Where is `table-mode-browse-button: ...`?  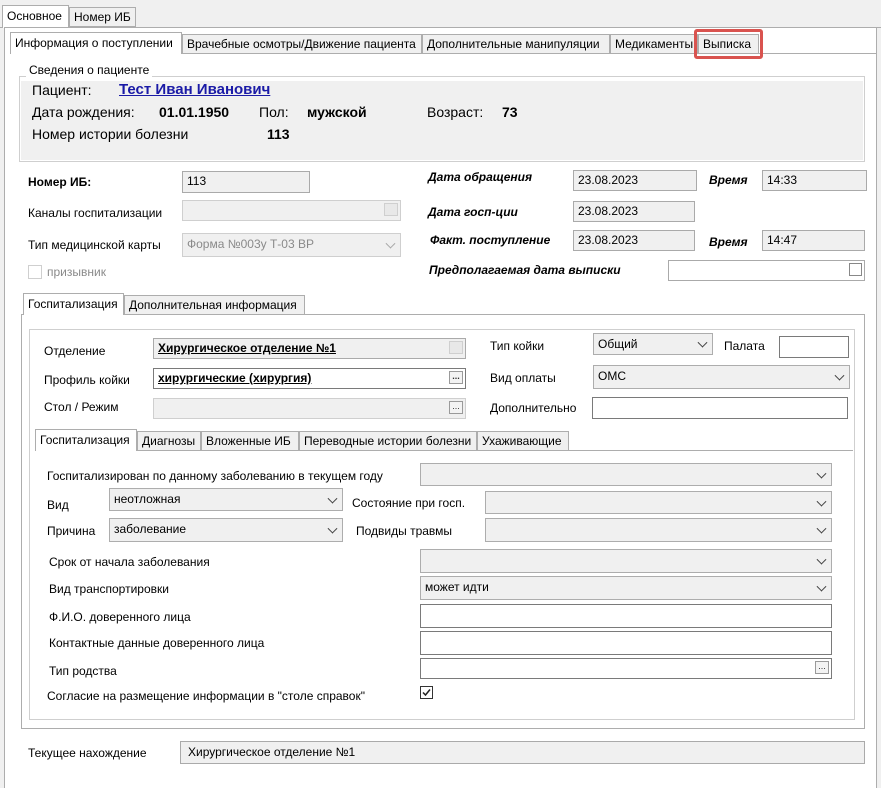 table-mode-browse-button: ... is located at coordinates (456, 407).